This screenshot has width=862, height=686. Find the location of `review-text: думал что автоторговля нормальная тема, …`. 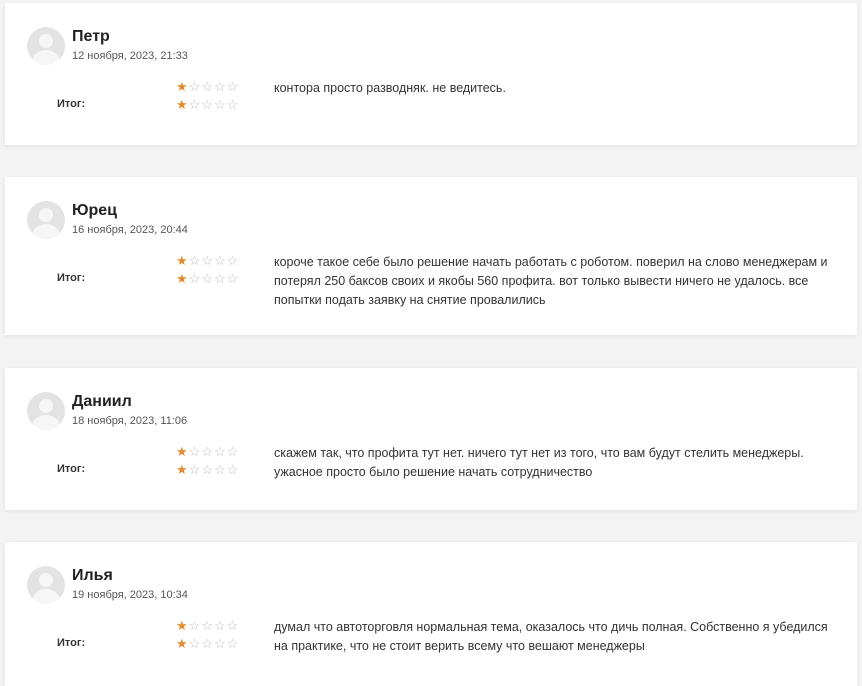

review-text: думал что автоторговля нормальная тема, … is located at coordinates (551, 636).